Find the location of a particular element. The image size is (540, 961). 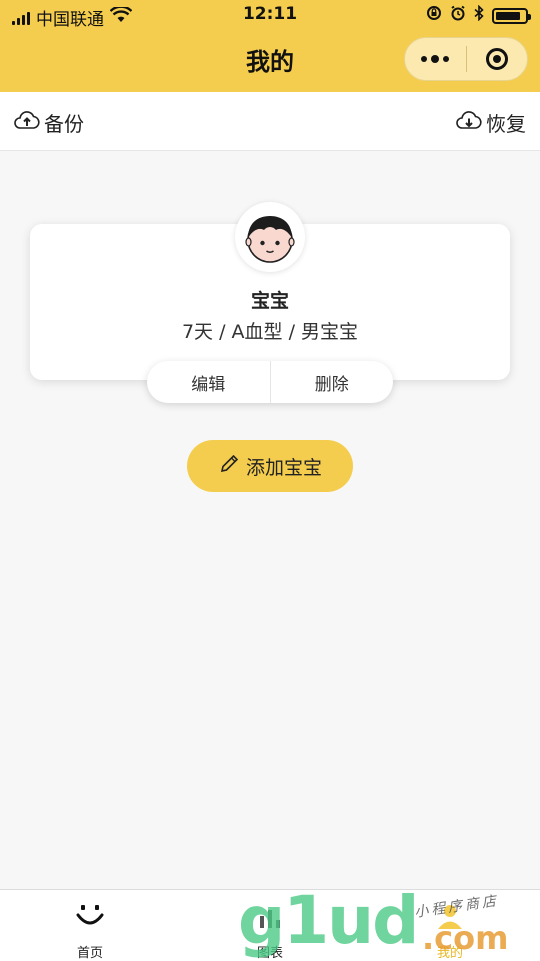

smile-icon is located at coordinates (90, 915).